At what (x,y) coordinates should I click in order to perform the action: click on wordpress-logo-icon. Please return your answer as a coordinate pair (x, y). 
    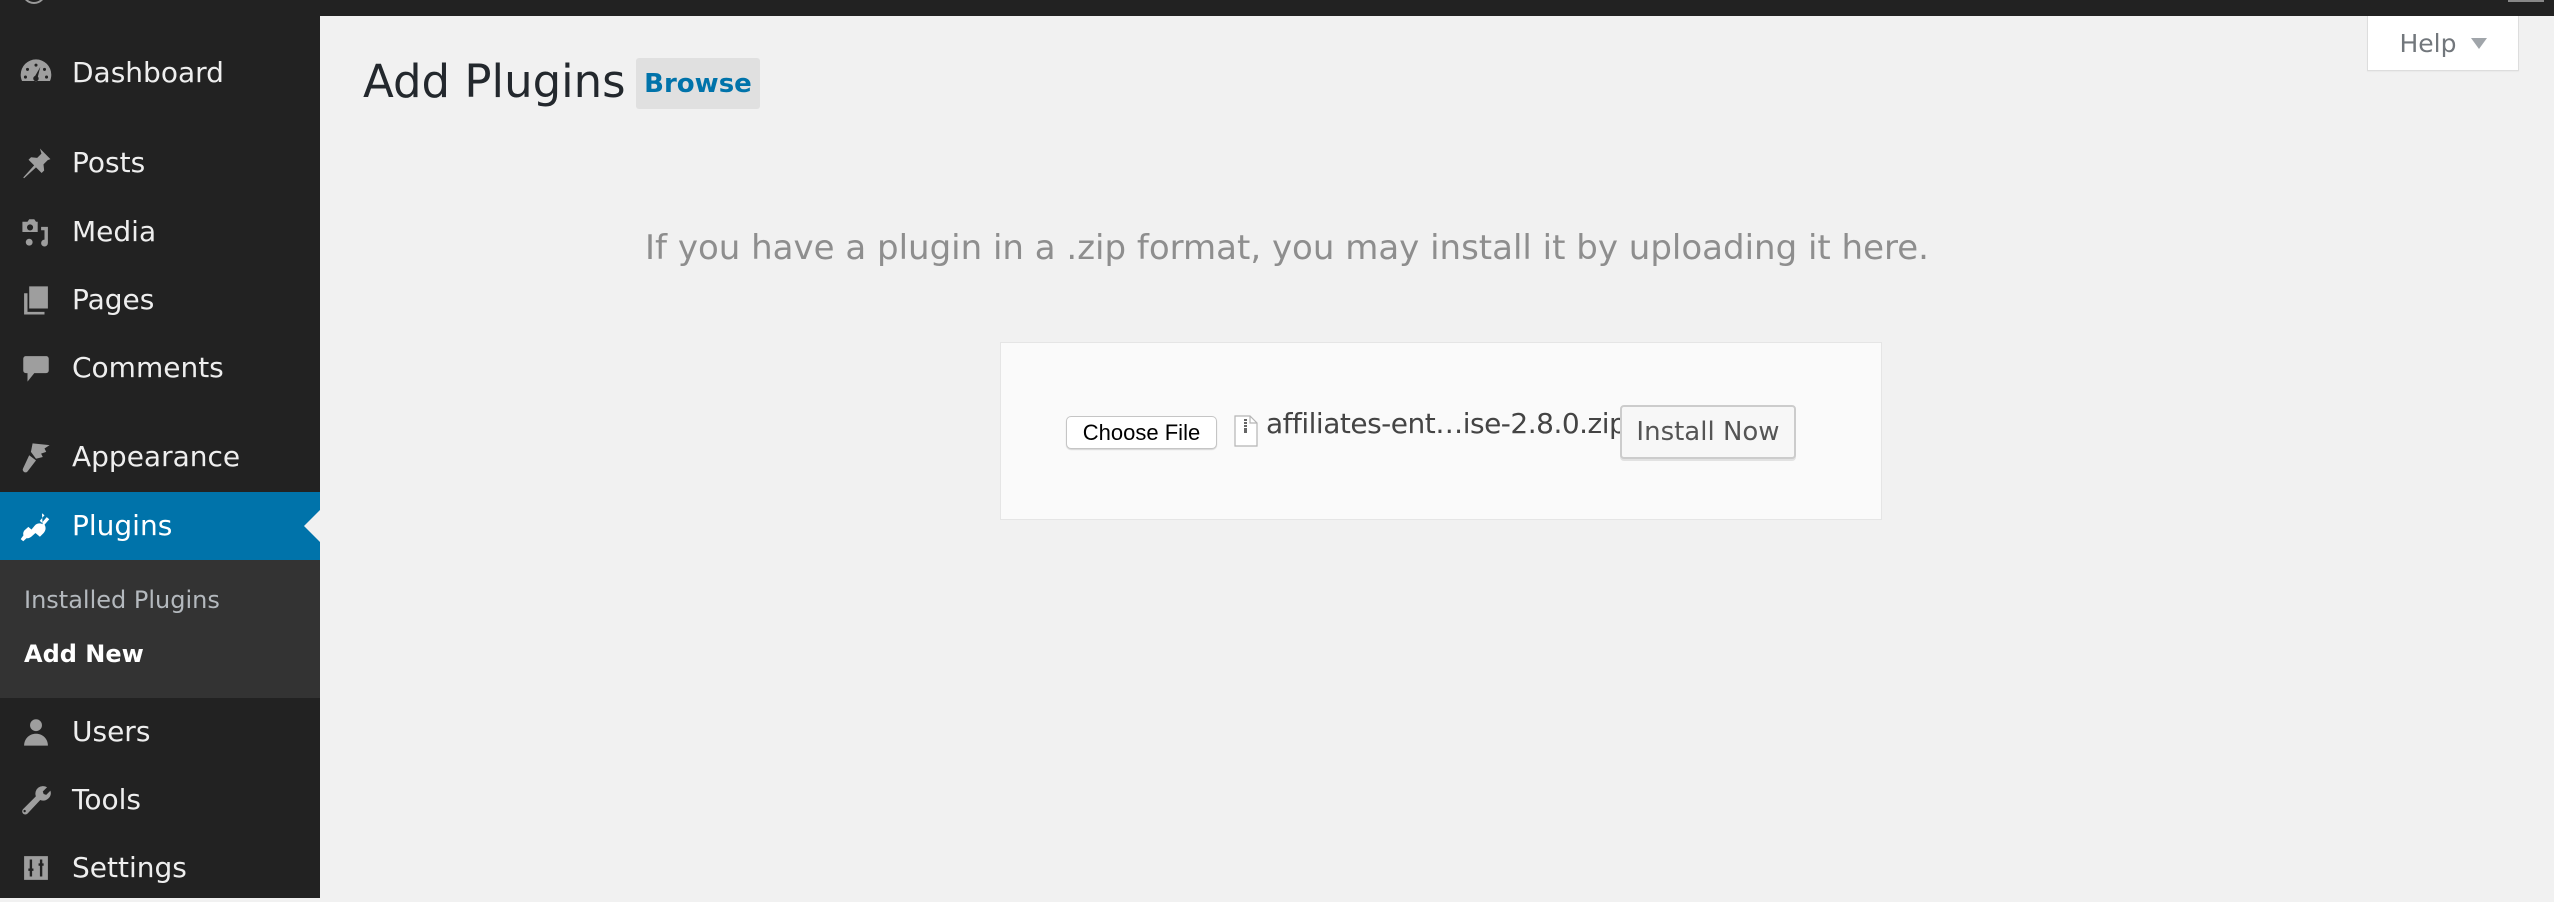
    Looking at the image, I should click on (34, 2).